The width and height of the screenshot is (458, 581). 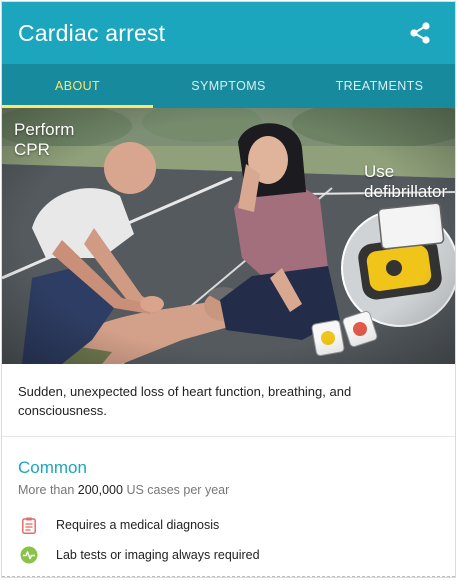 I want to click on section-divider, so click(x=228, y=436).